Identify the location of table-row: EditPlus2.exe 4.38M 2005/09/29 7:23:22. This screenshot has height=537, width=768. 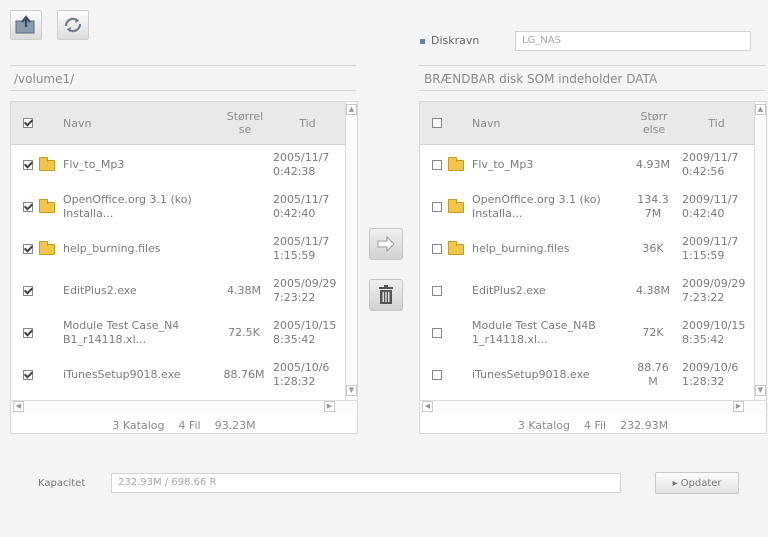
(178, 291).